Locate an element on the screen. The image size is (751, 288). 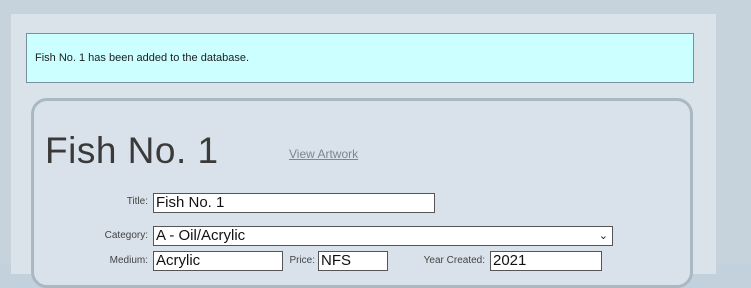
medium-input: Acrylic is located at coordinates (218, 261).